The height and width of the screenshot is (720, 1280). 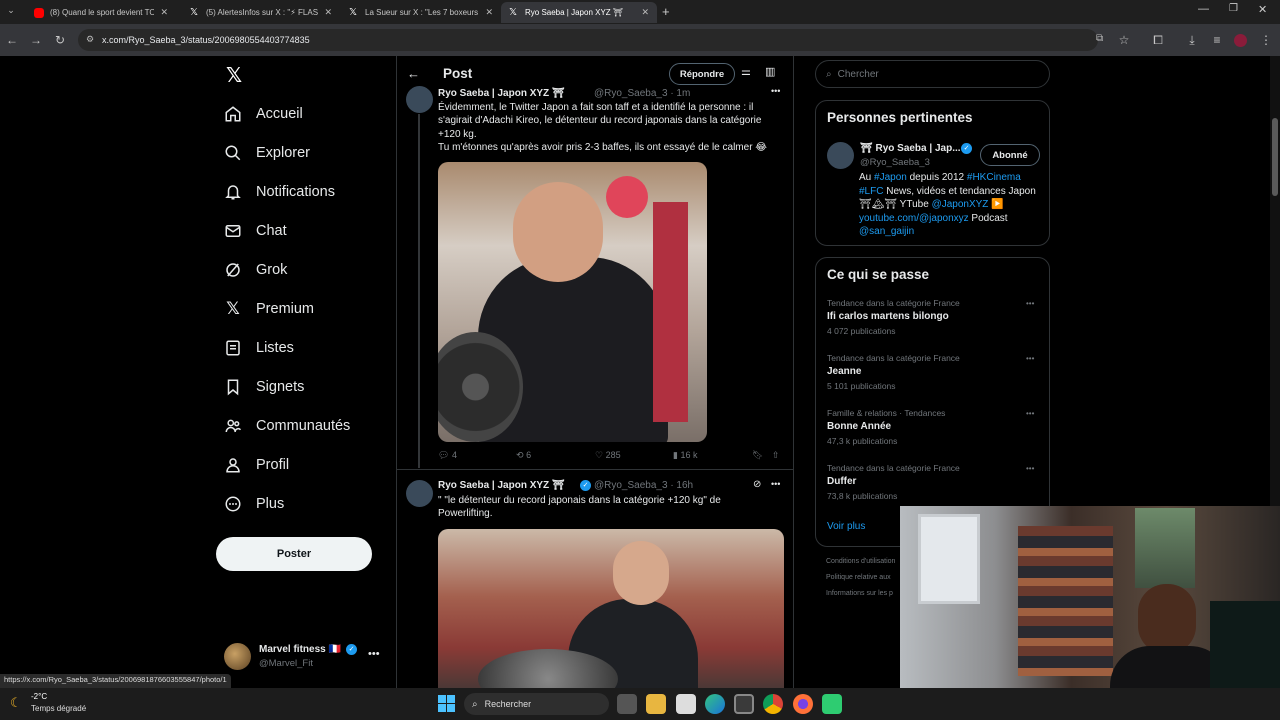 What do you see at coordinates (1192, 40) in the screenshot?
I see `download-icon: ⤓` at bounding box center [1192, 40].